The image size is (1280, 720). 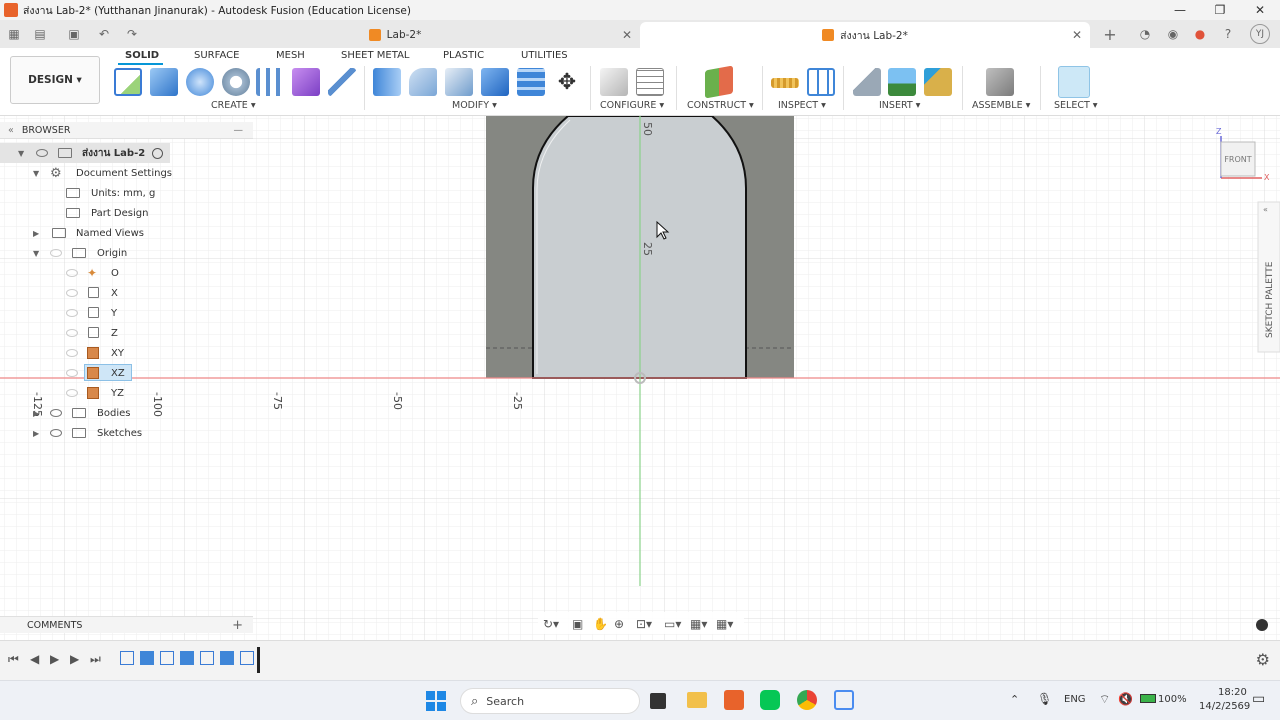 I want to click on select-group-label: SELECT ▾, so click(x=1076, y=105).